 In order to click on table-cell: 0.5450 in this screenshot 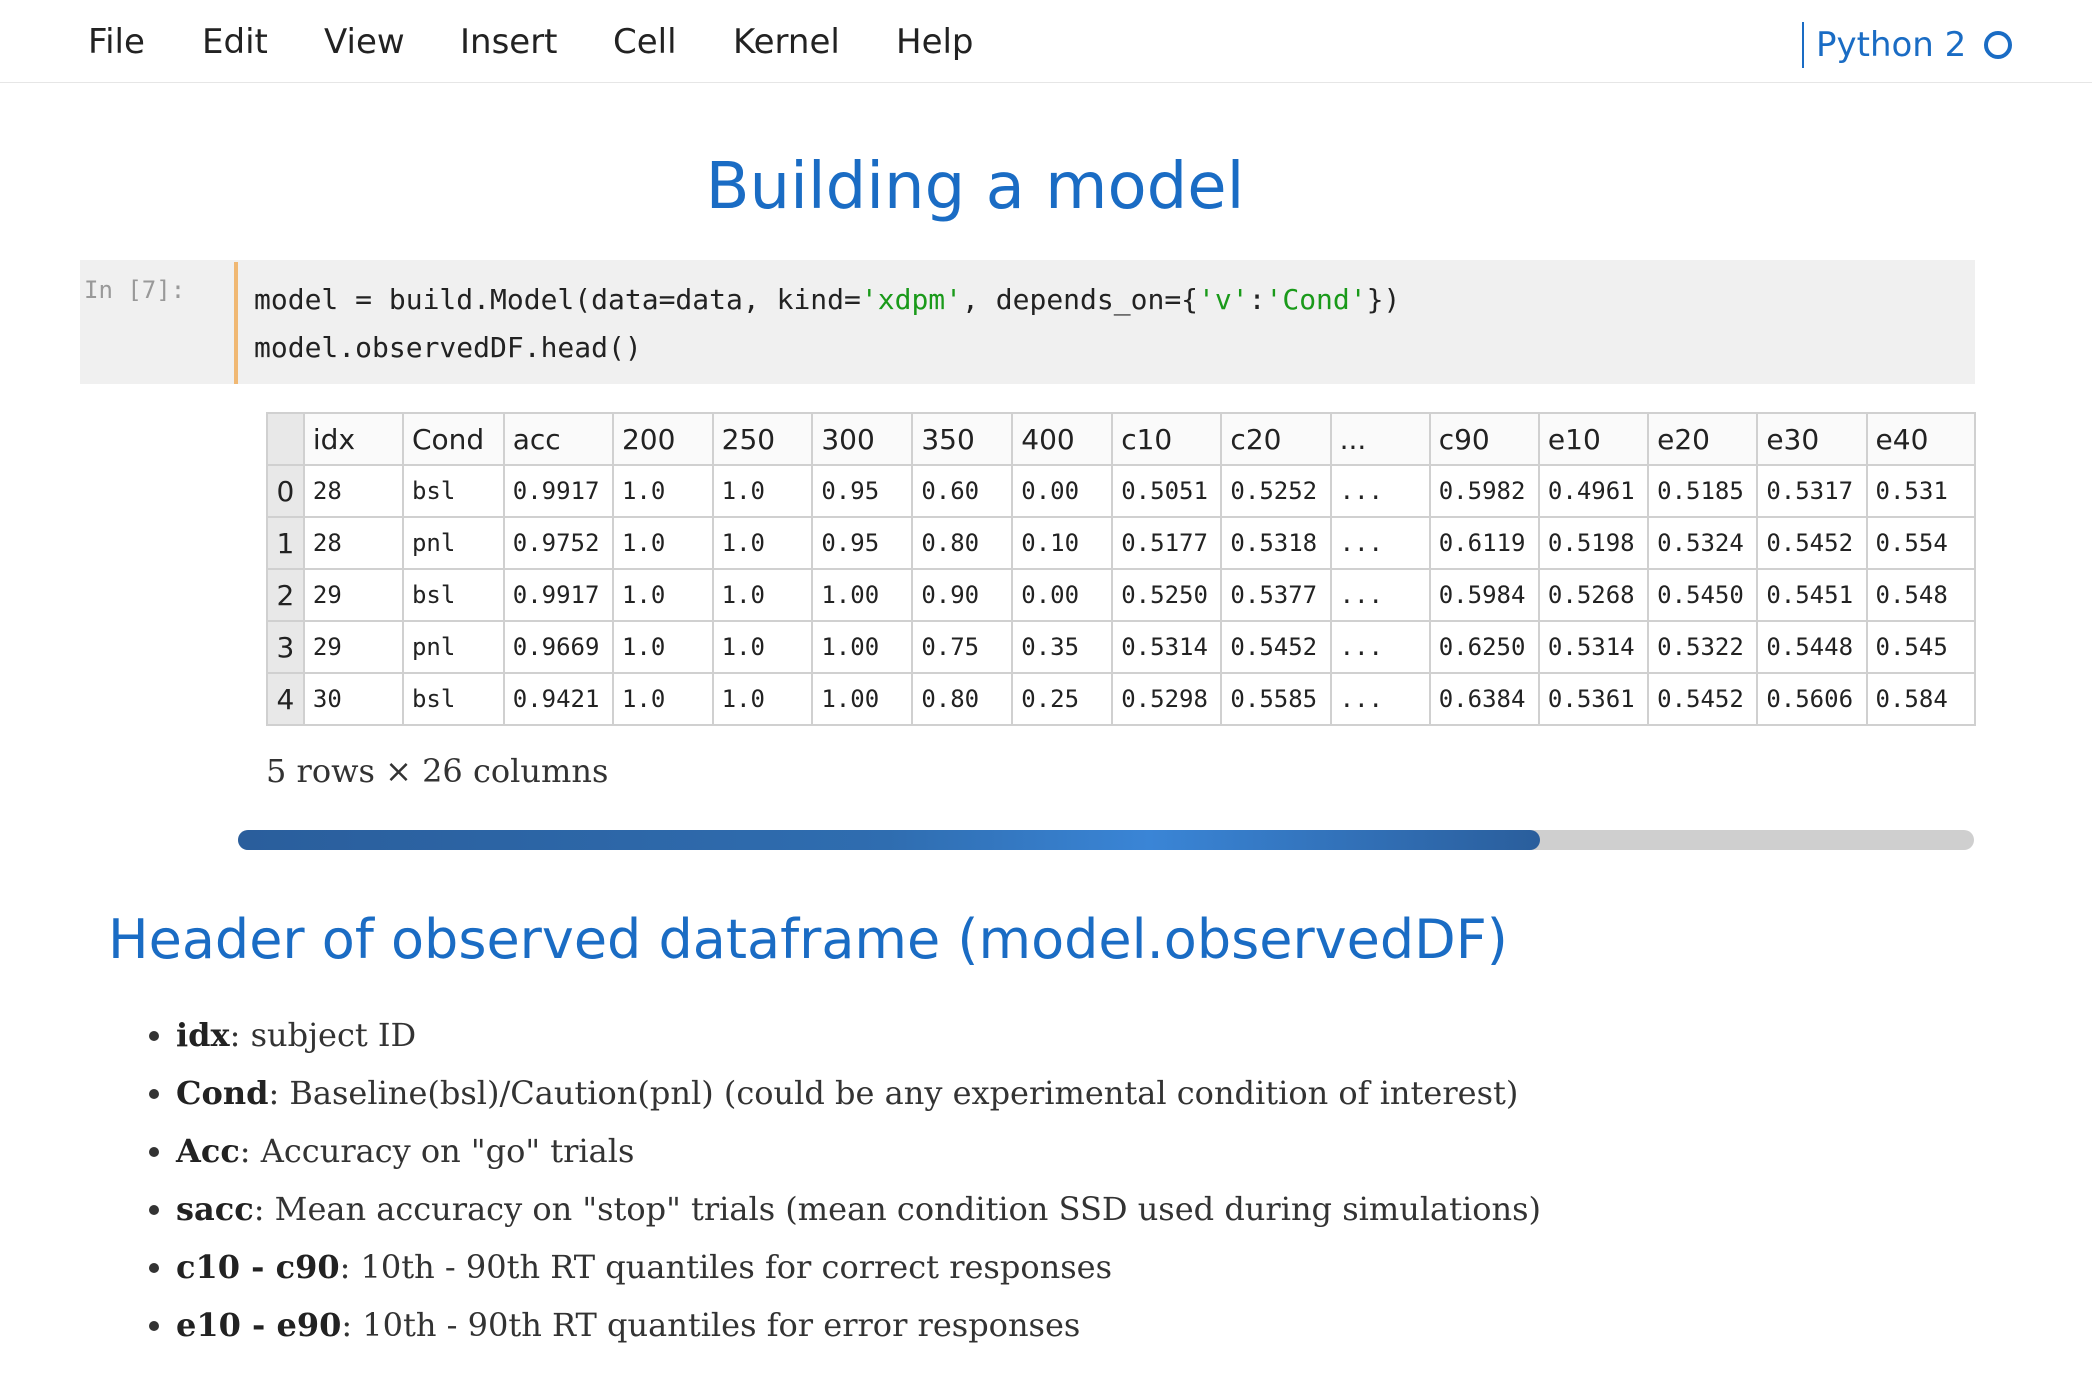, I will do `click(1703, 595)`.